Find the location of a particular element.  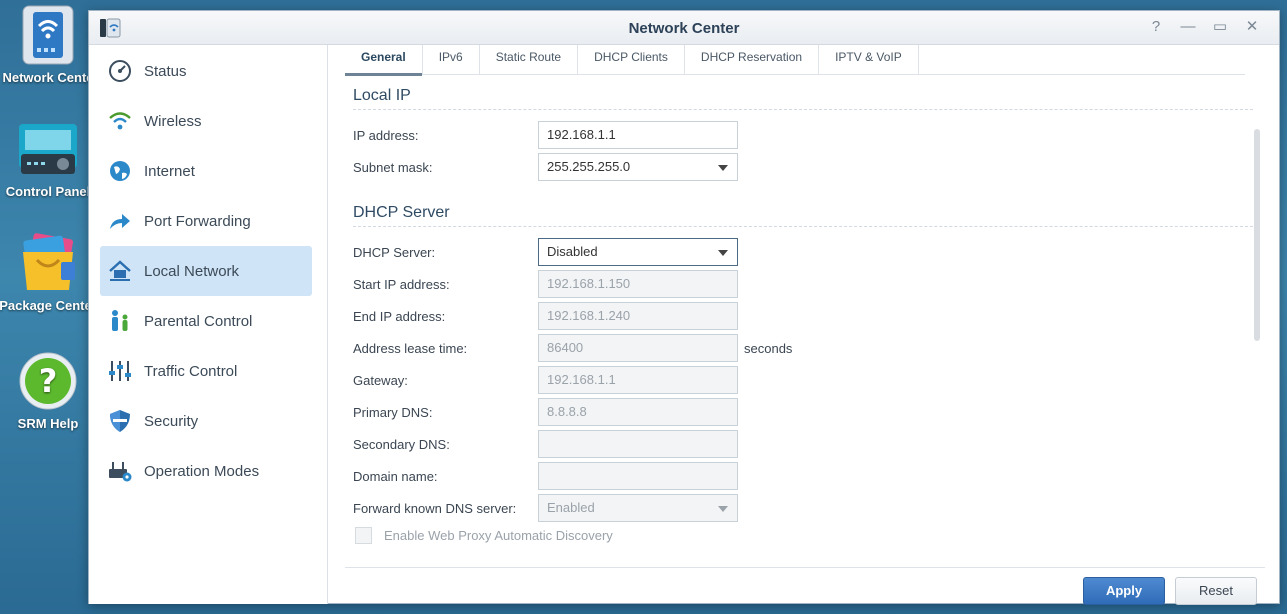

desktop-icon-label: Control Panel is located at coordinates (48, 191).